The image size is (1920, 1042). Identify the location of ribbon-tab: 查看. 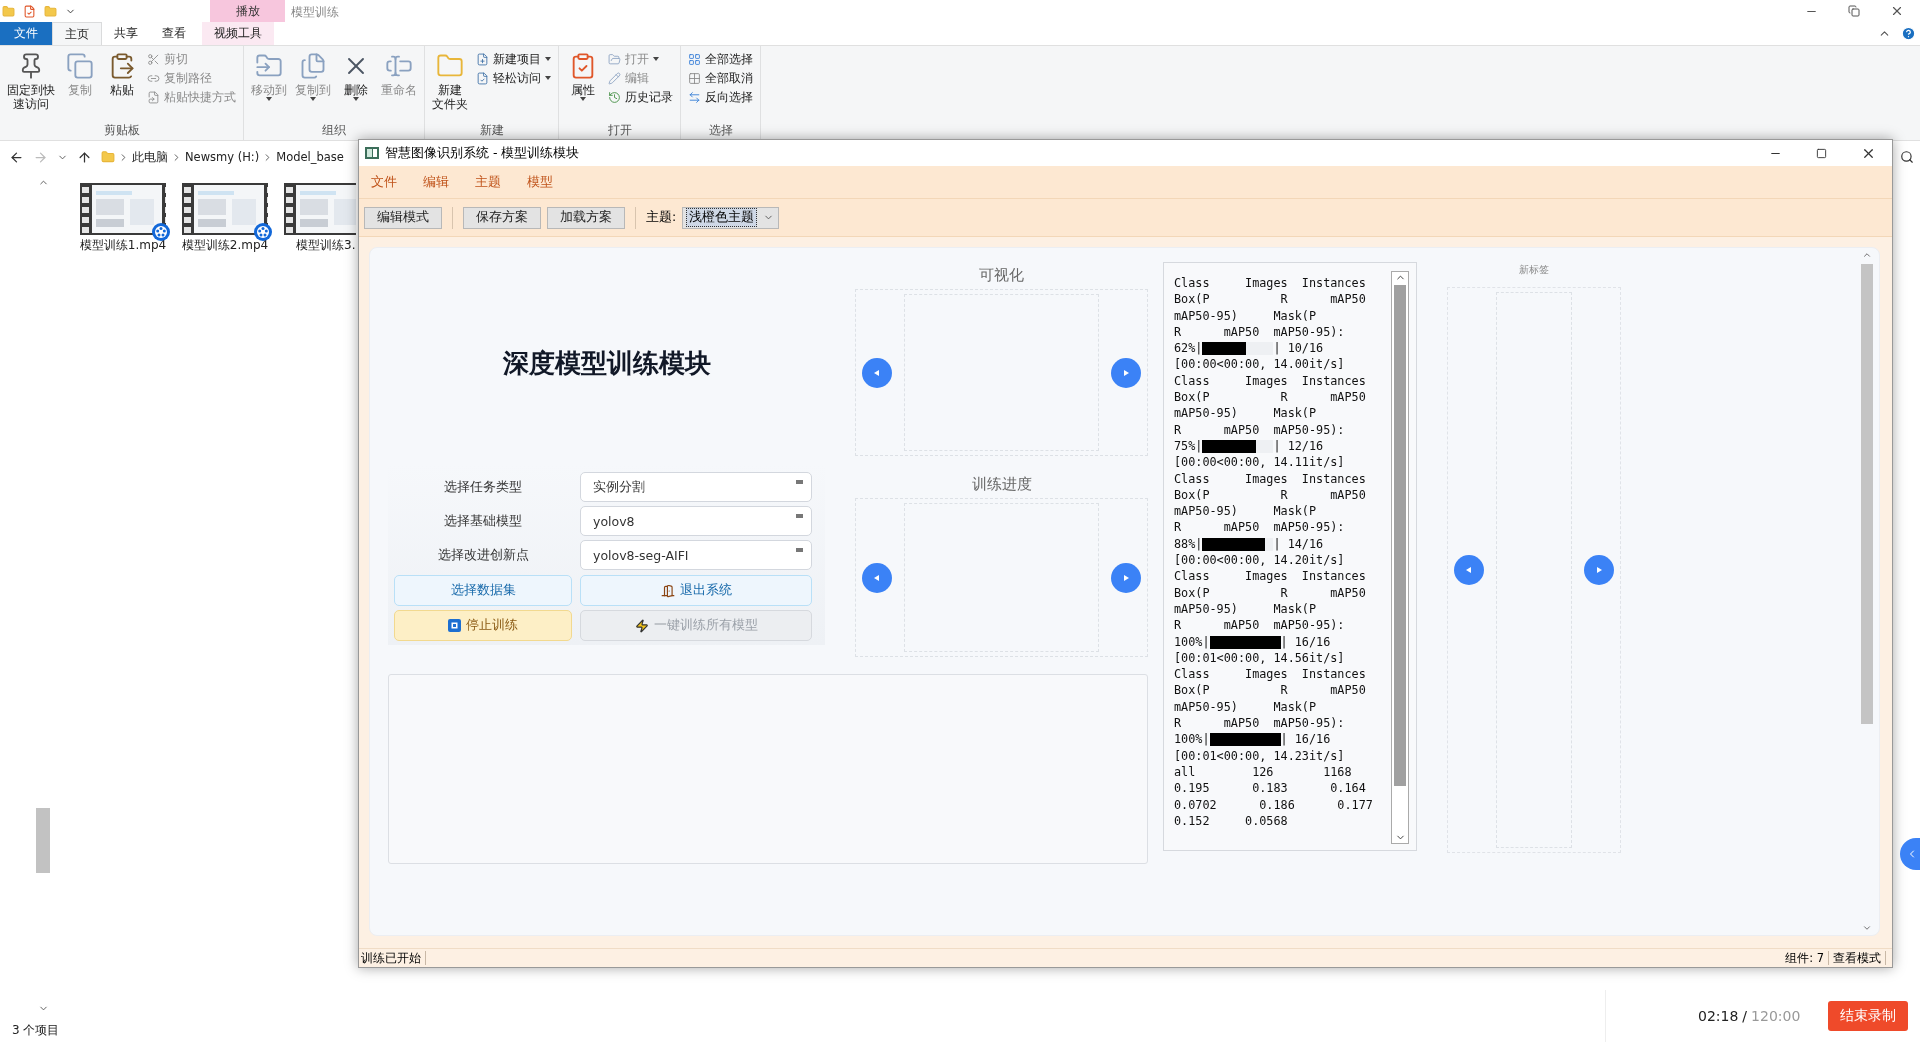
(174, 33).